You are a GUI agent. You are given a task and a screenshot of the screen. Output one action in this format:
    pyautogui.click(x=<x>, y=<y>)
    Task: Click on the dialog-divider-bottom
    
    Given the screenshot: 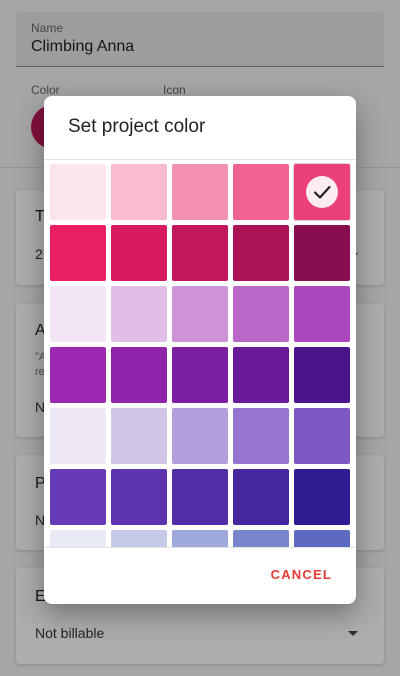 What is the action you would take?
    pyautogui.click(x=200, y=547)
    